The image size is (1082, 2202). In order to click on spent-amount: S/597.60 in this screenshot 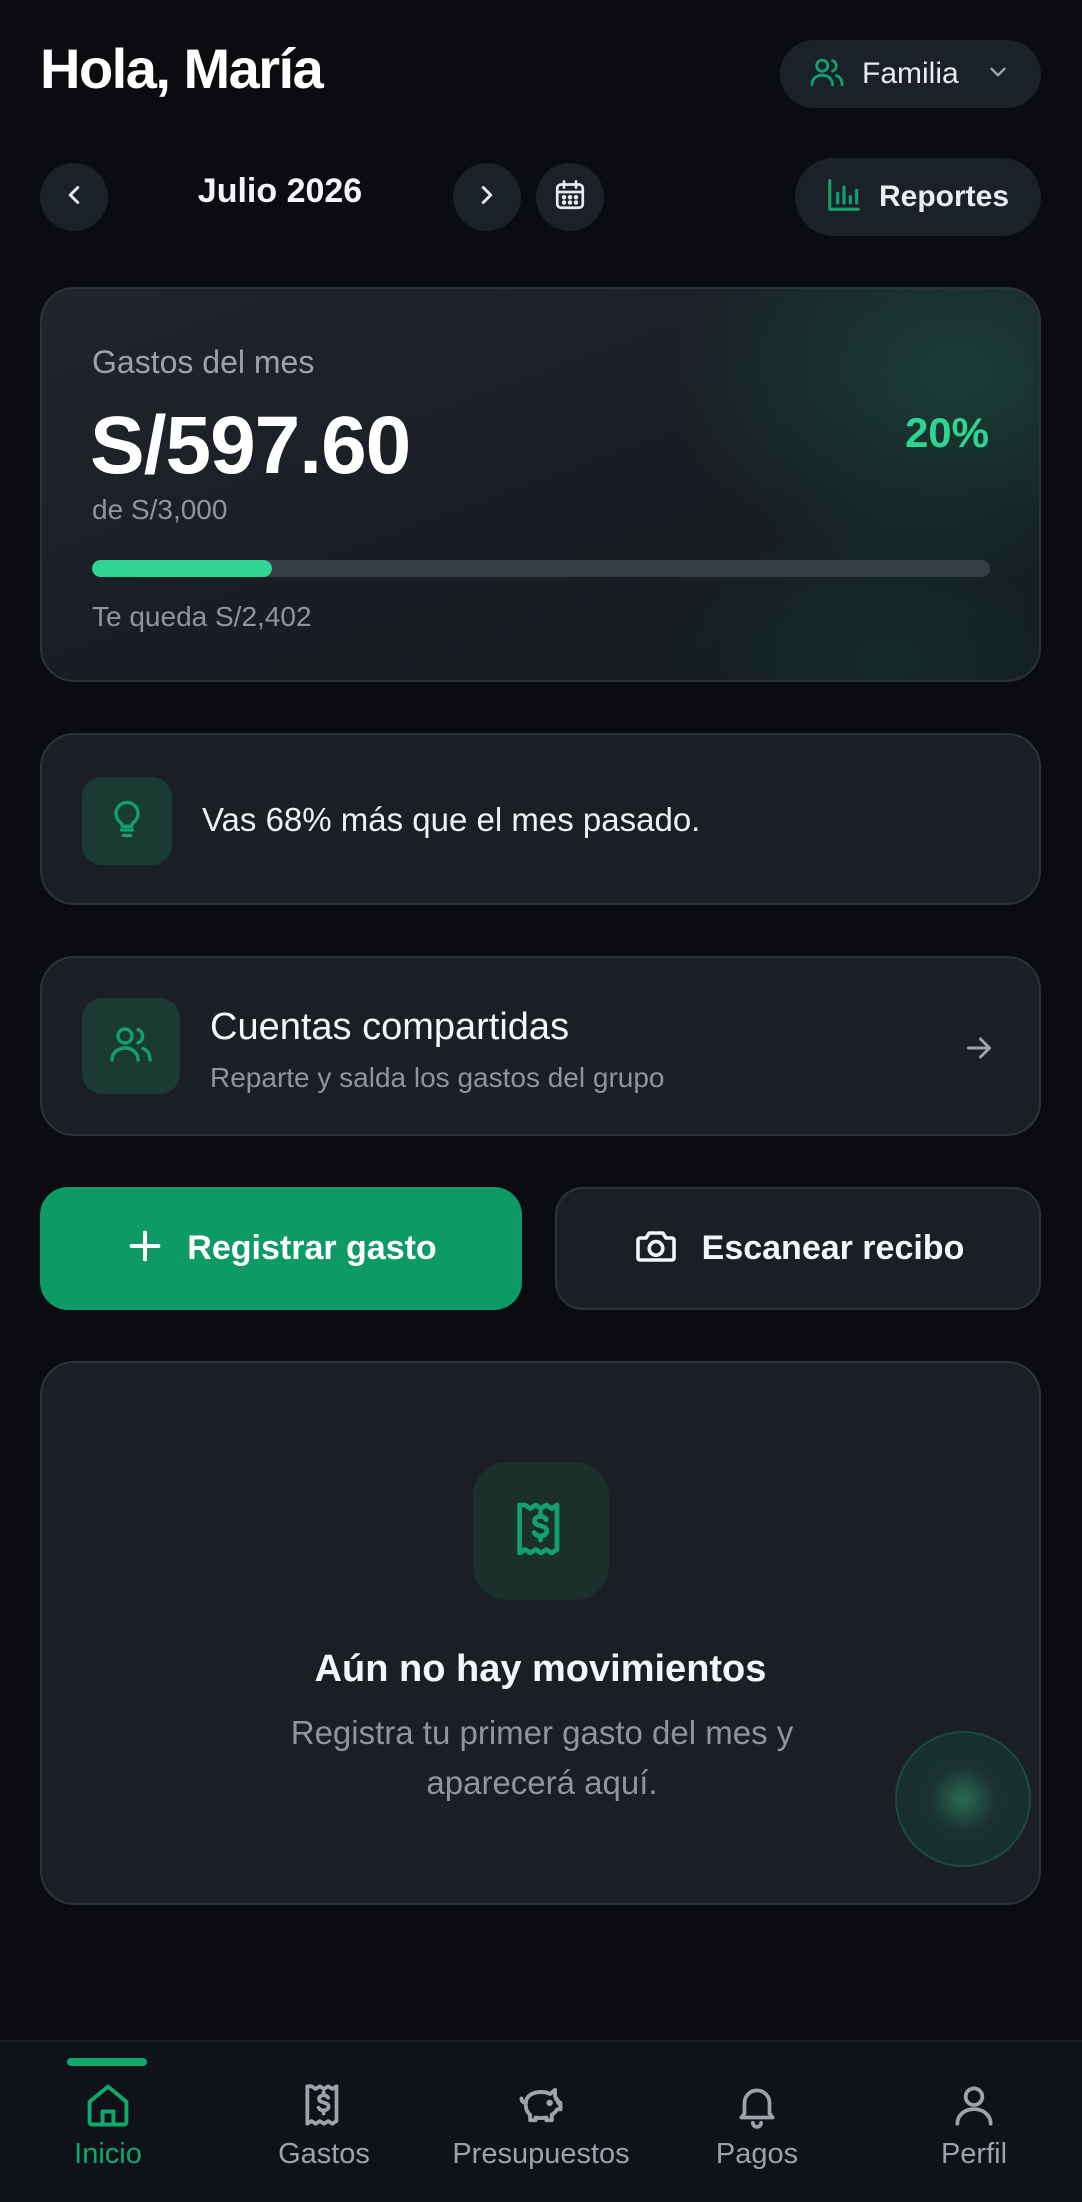, I will do `click(250, 445)`.